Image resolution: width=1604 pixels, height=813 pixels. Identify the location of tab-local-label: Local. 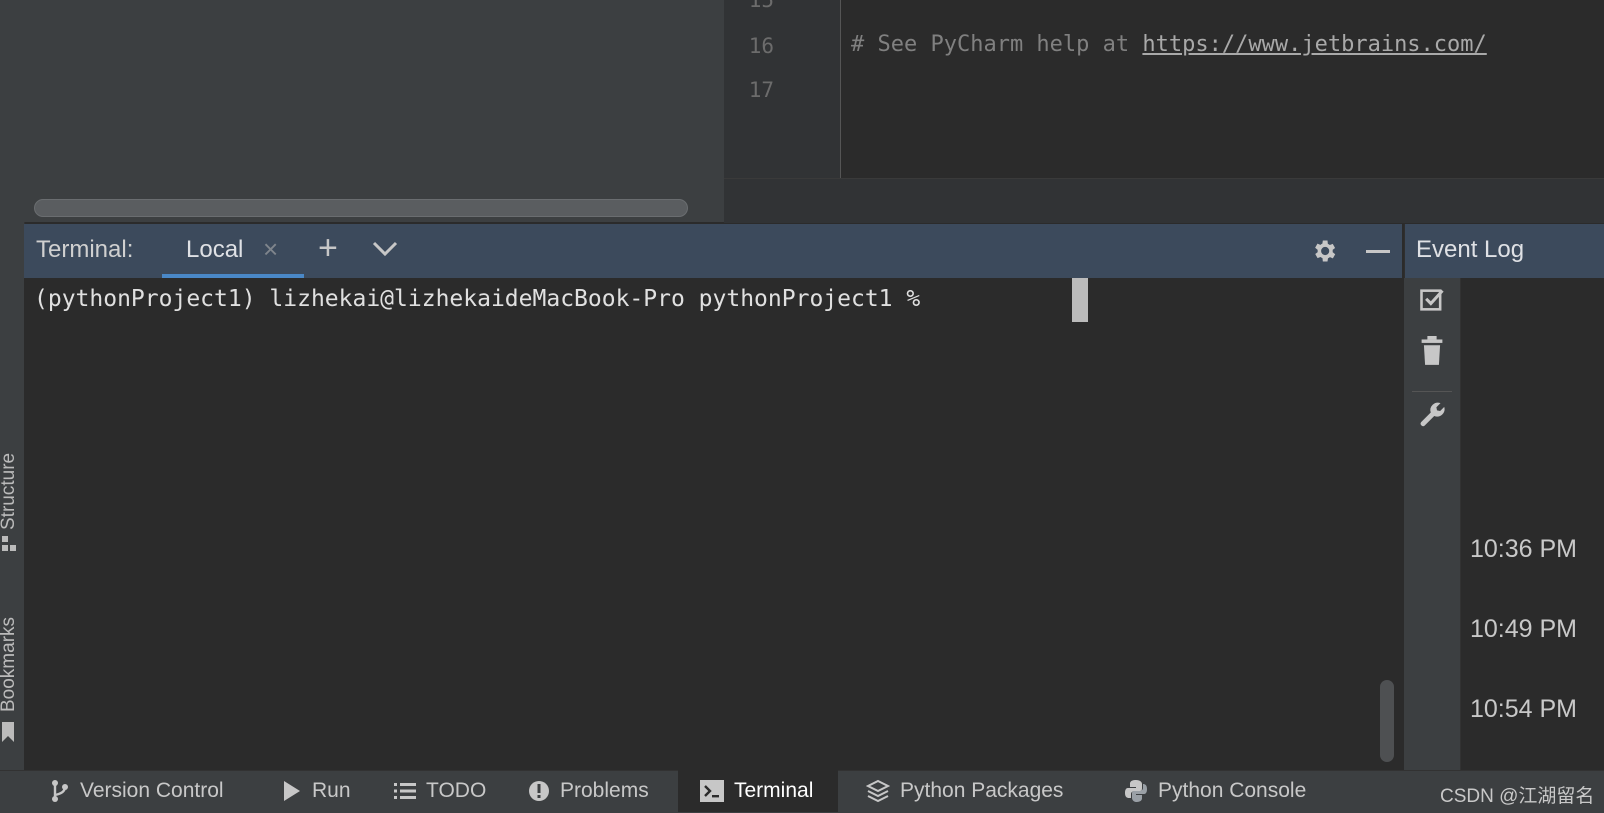
(215, 249).